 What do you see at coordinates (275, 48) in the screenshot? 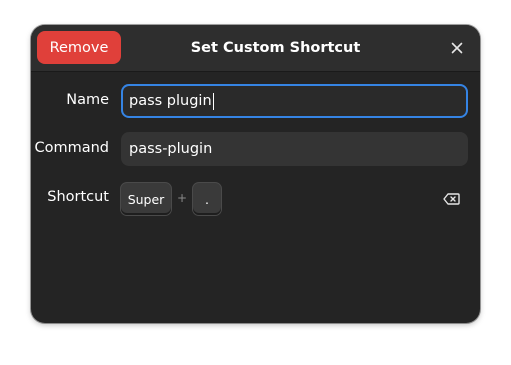
I see `dialog-title: Set Custom Shortcut` at bounding box center [275, 48].